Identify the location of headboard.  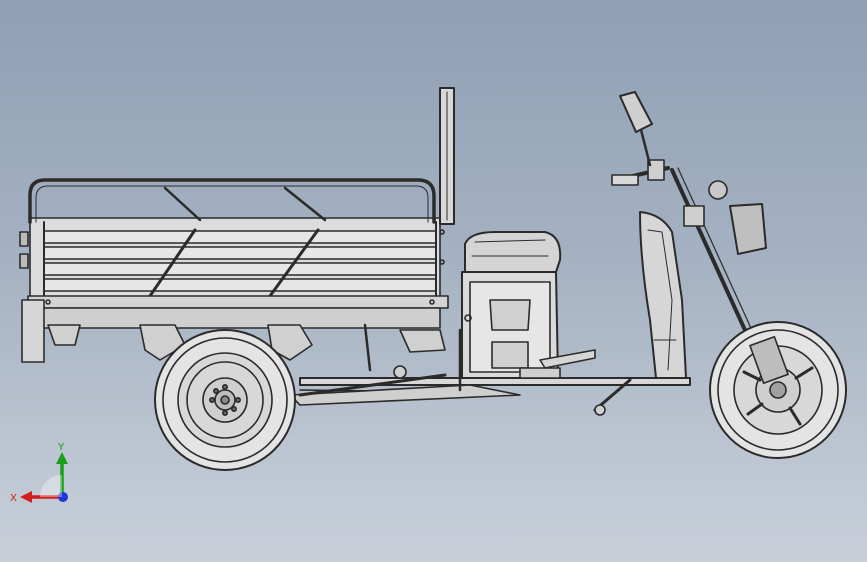
(447, 156).